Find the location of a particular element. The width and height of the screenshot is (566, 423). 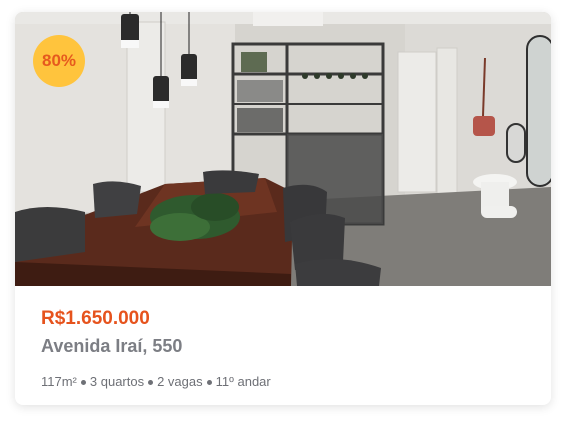

listing-details: 117m² 3 quartos 2 vagas 11º andar is located at coordinates (286, 382).